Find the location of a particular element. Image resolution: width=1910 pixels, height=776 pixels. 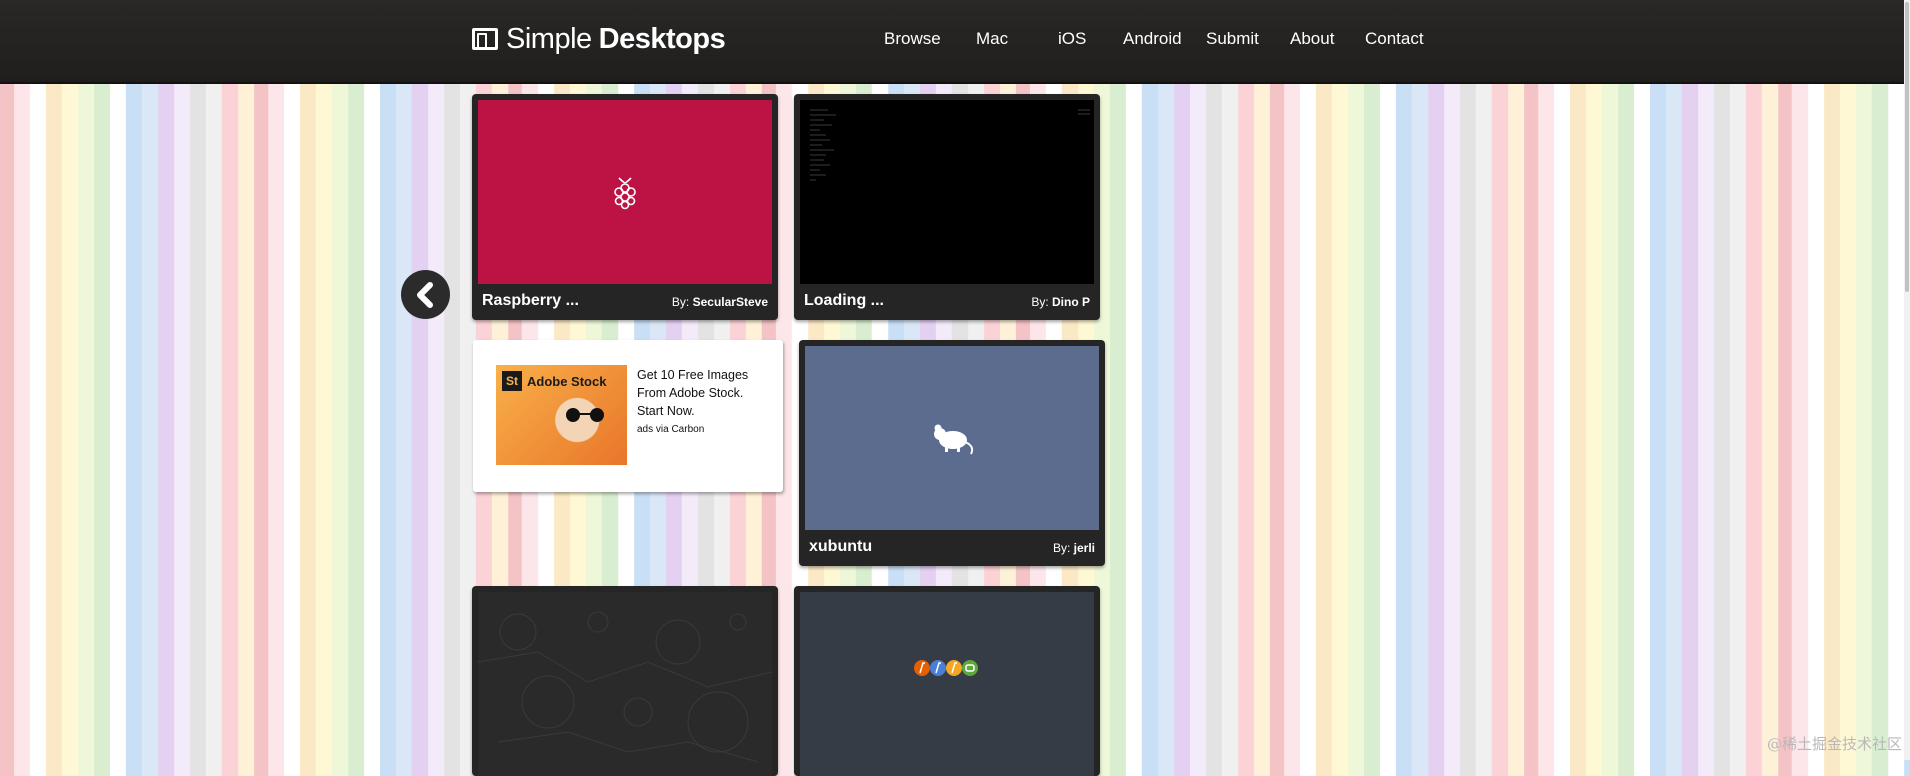

mouse-icon is located at coordinates (954, 439).